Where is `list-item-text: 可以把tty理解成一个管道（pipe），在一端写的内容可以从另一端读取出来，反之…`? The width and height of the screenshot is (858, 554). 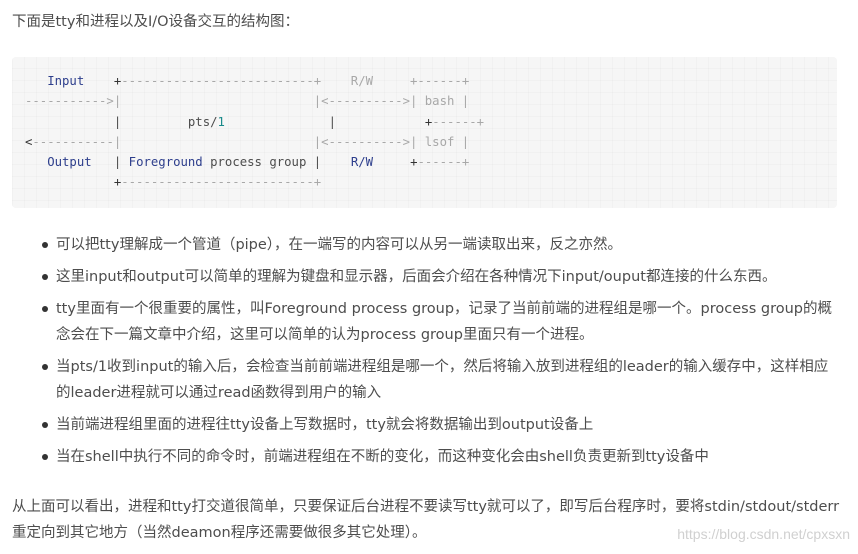 list-item-text: 可以把tty理解成一个管道（pipe），在一端写的内容可以从另一端读取出来，反之… is located at coordinates (339, 245).